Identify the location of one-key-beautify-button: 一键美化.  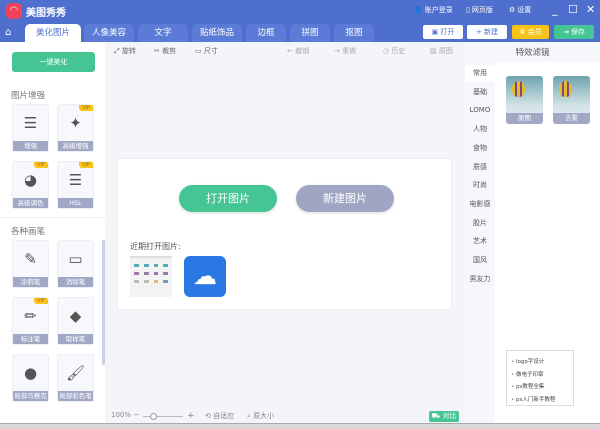
(53, 62).